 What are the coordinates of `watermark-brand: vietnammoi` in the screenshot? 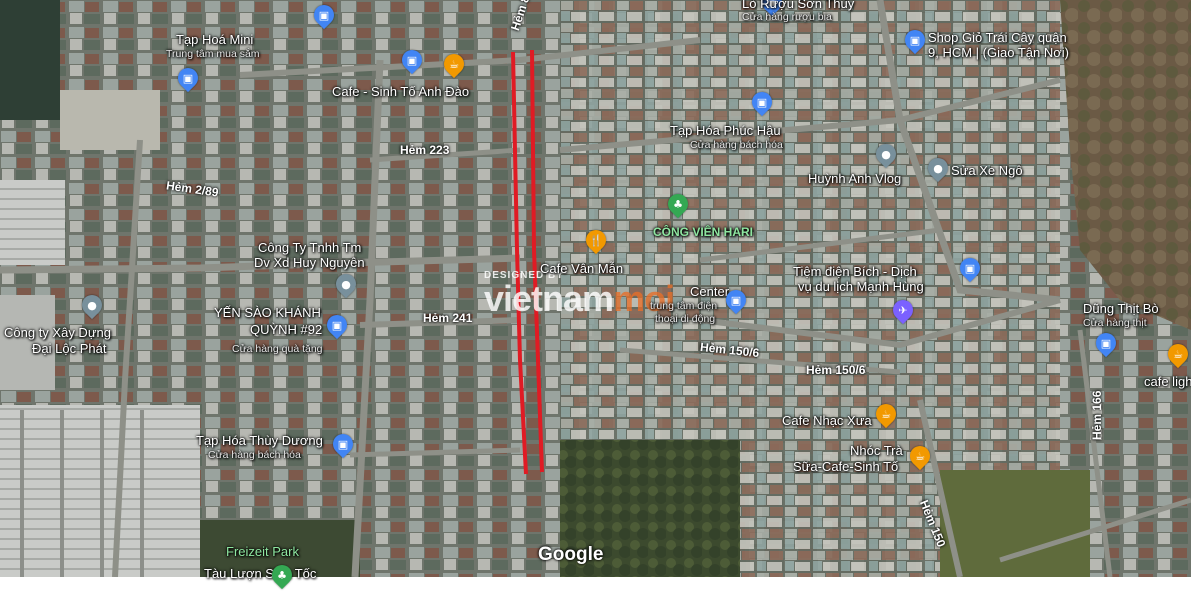 It's located at (579, 298).